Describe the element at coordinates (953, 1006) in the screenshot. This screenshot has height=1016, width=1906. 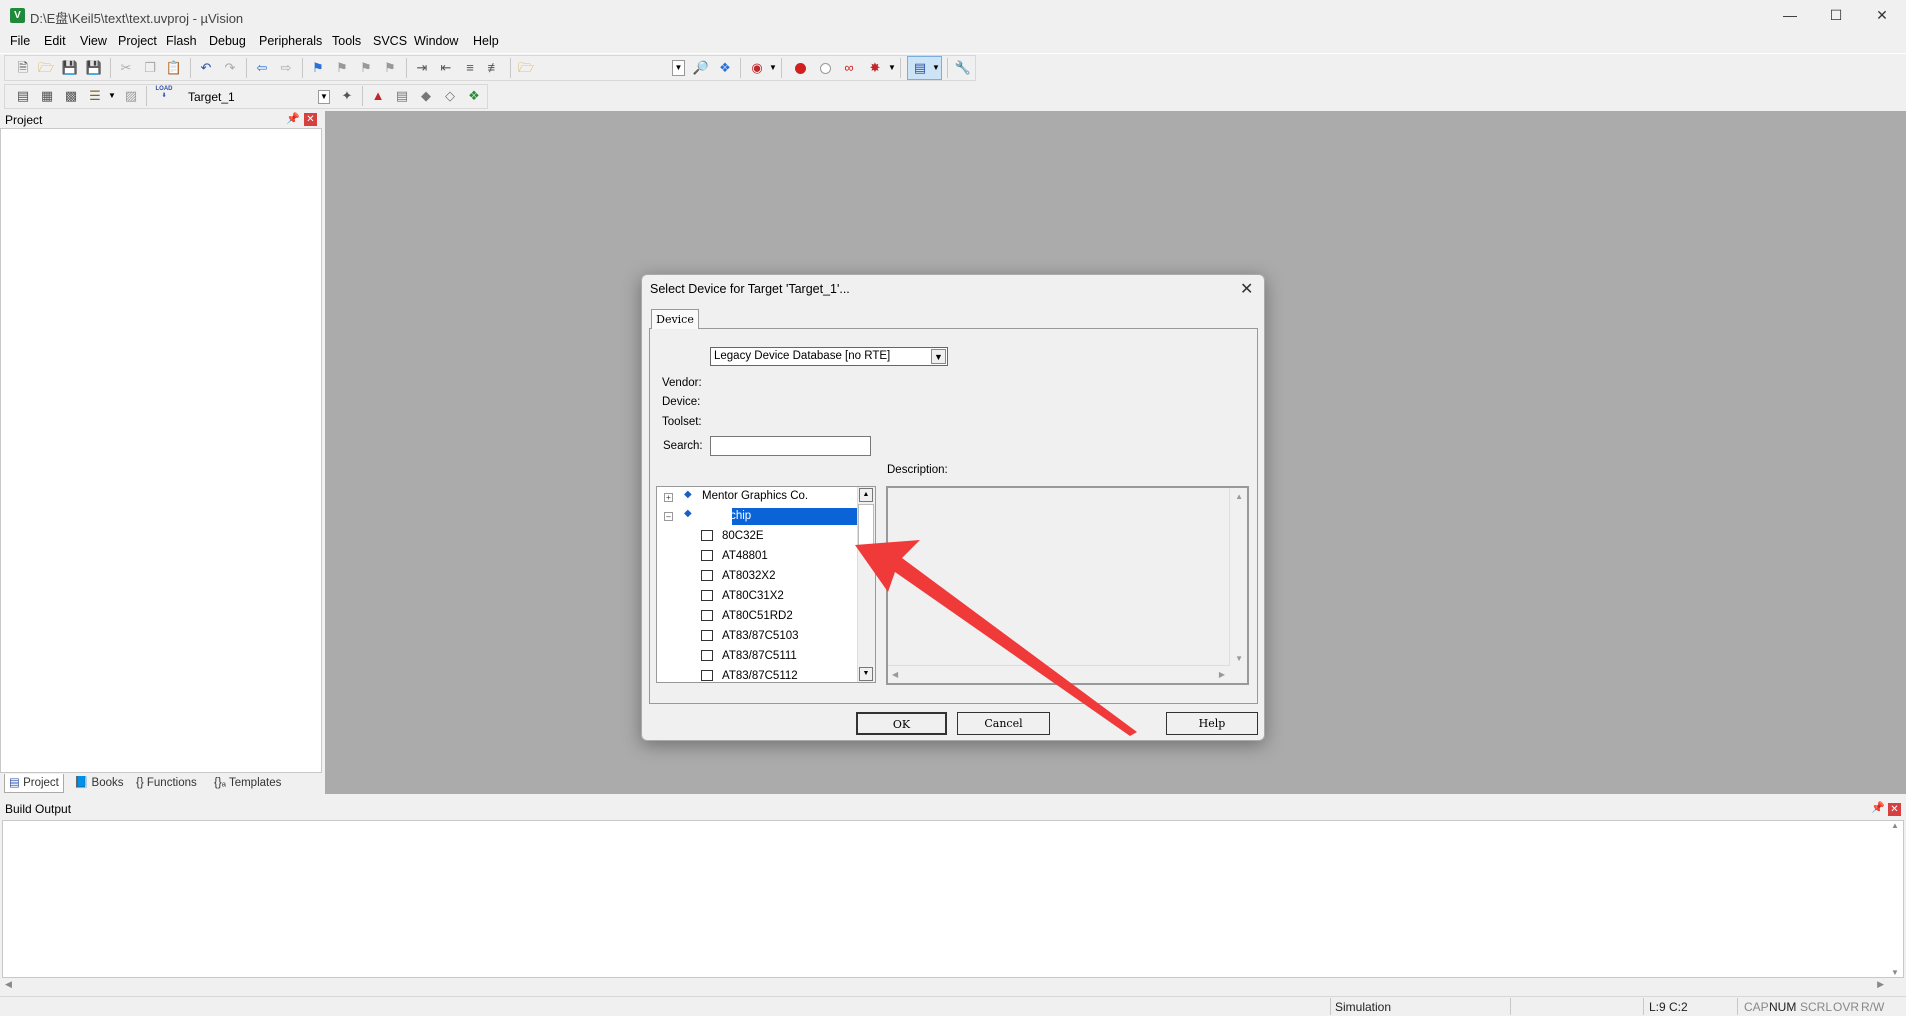
I see `status-bar` at that location.